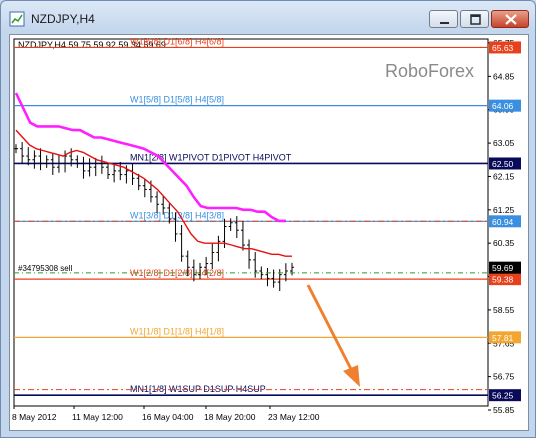 This screenshot has height=438, width=536. What do you see at coordinates (503, 396) in the screenshot?
I see `level-price-tag-text: 56.25` at bounding box center [503, 396].